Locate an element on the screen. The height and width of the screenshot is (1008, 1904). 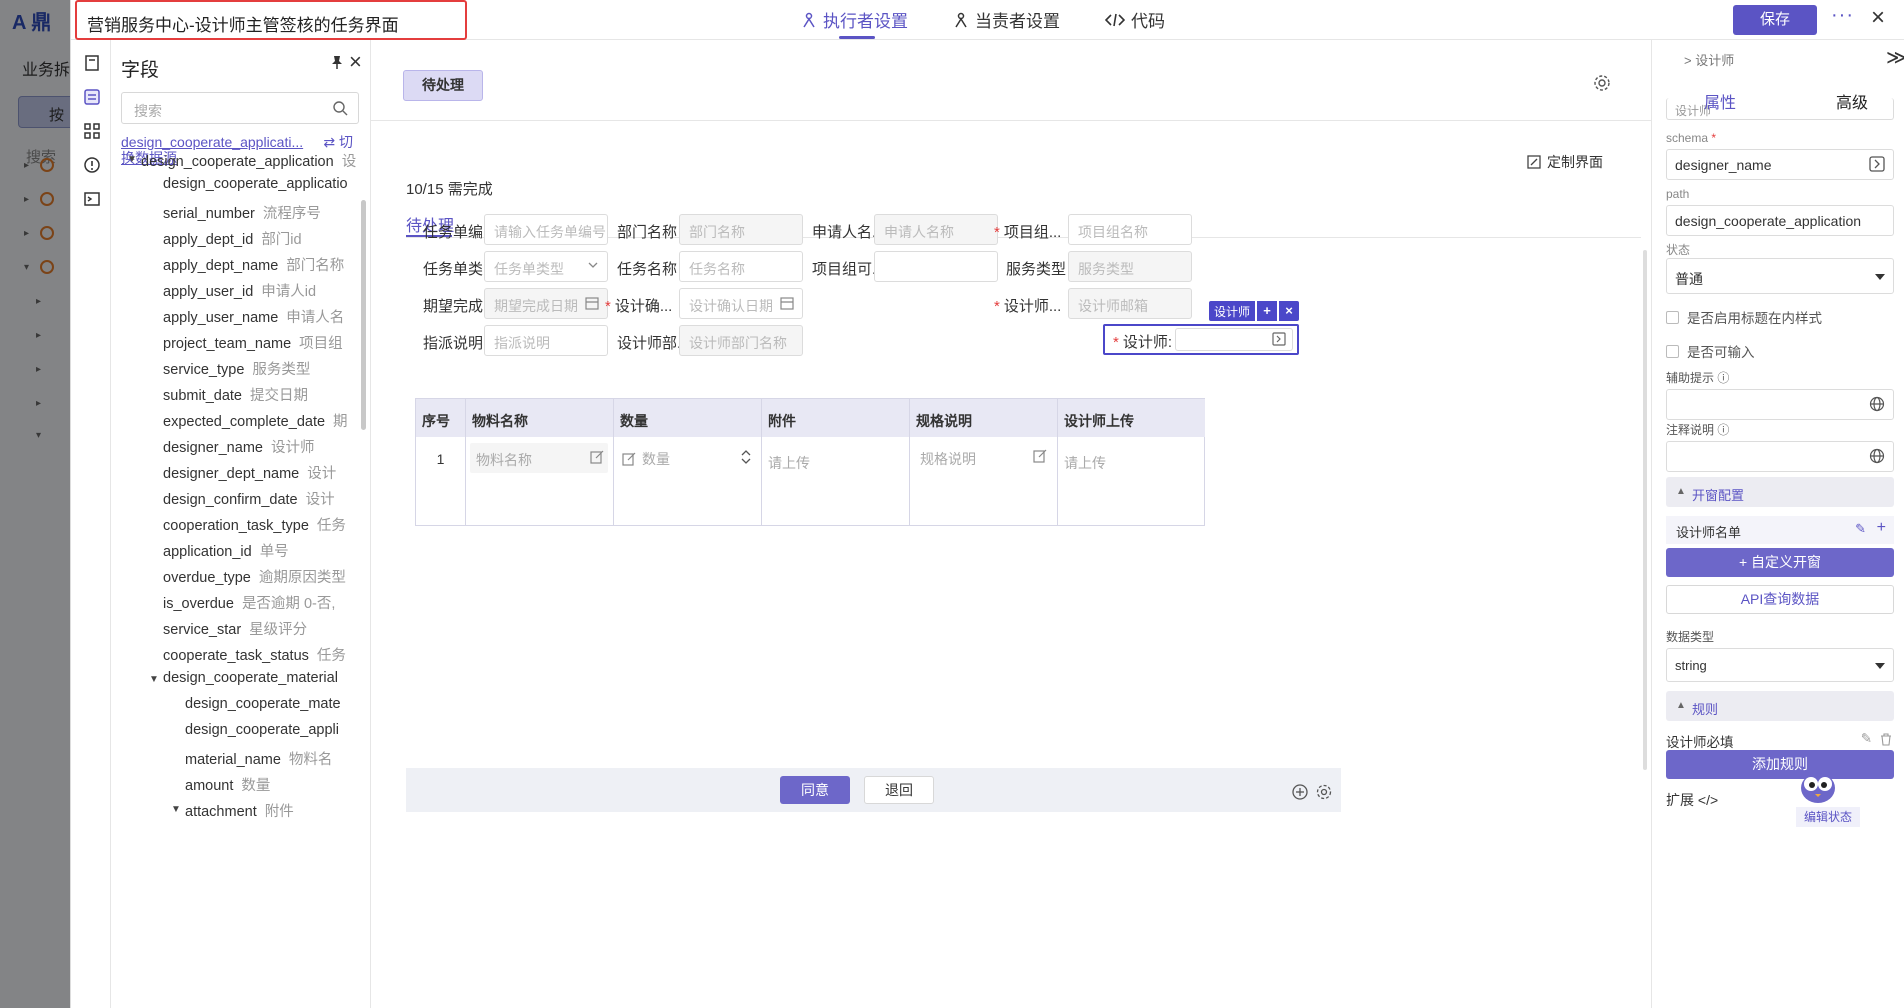
tree-field-item: cooperate_task_status 任务 is located at coordinates (254, 654).